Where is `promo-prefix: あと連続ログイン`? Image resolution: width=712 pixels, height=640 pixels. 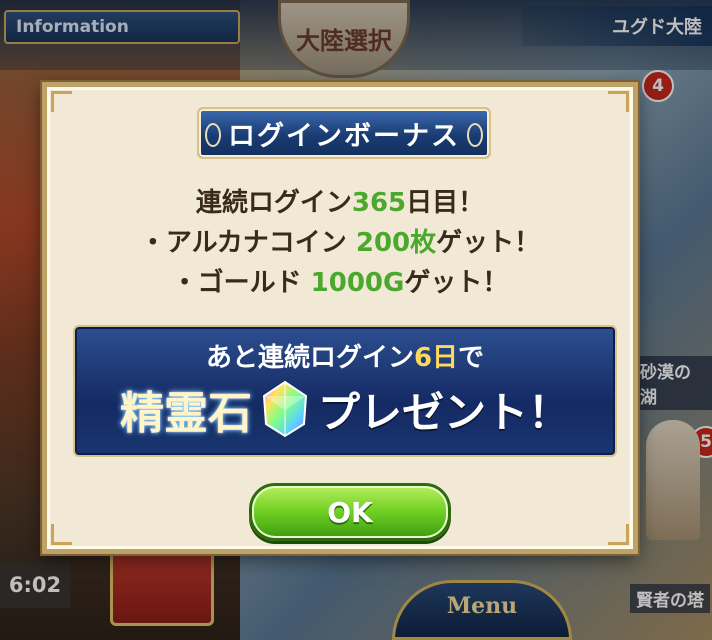 promo-prefix: あと連続ログイン is located at coordinates (309, 358).